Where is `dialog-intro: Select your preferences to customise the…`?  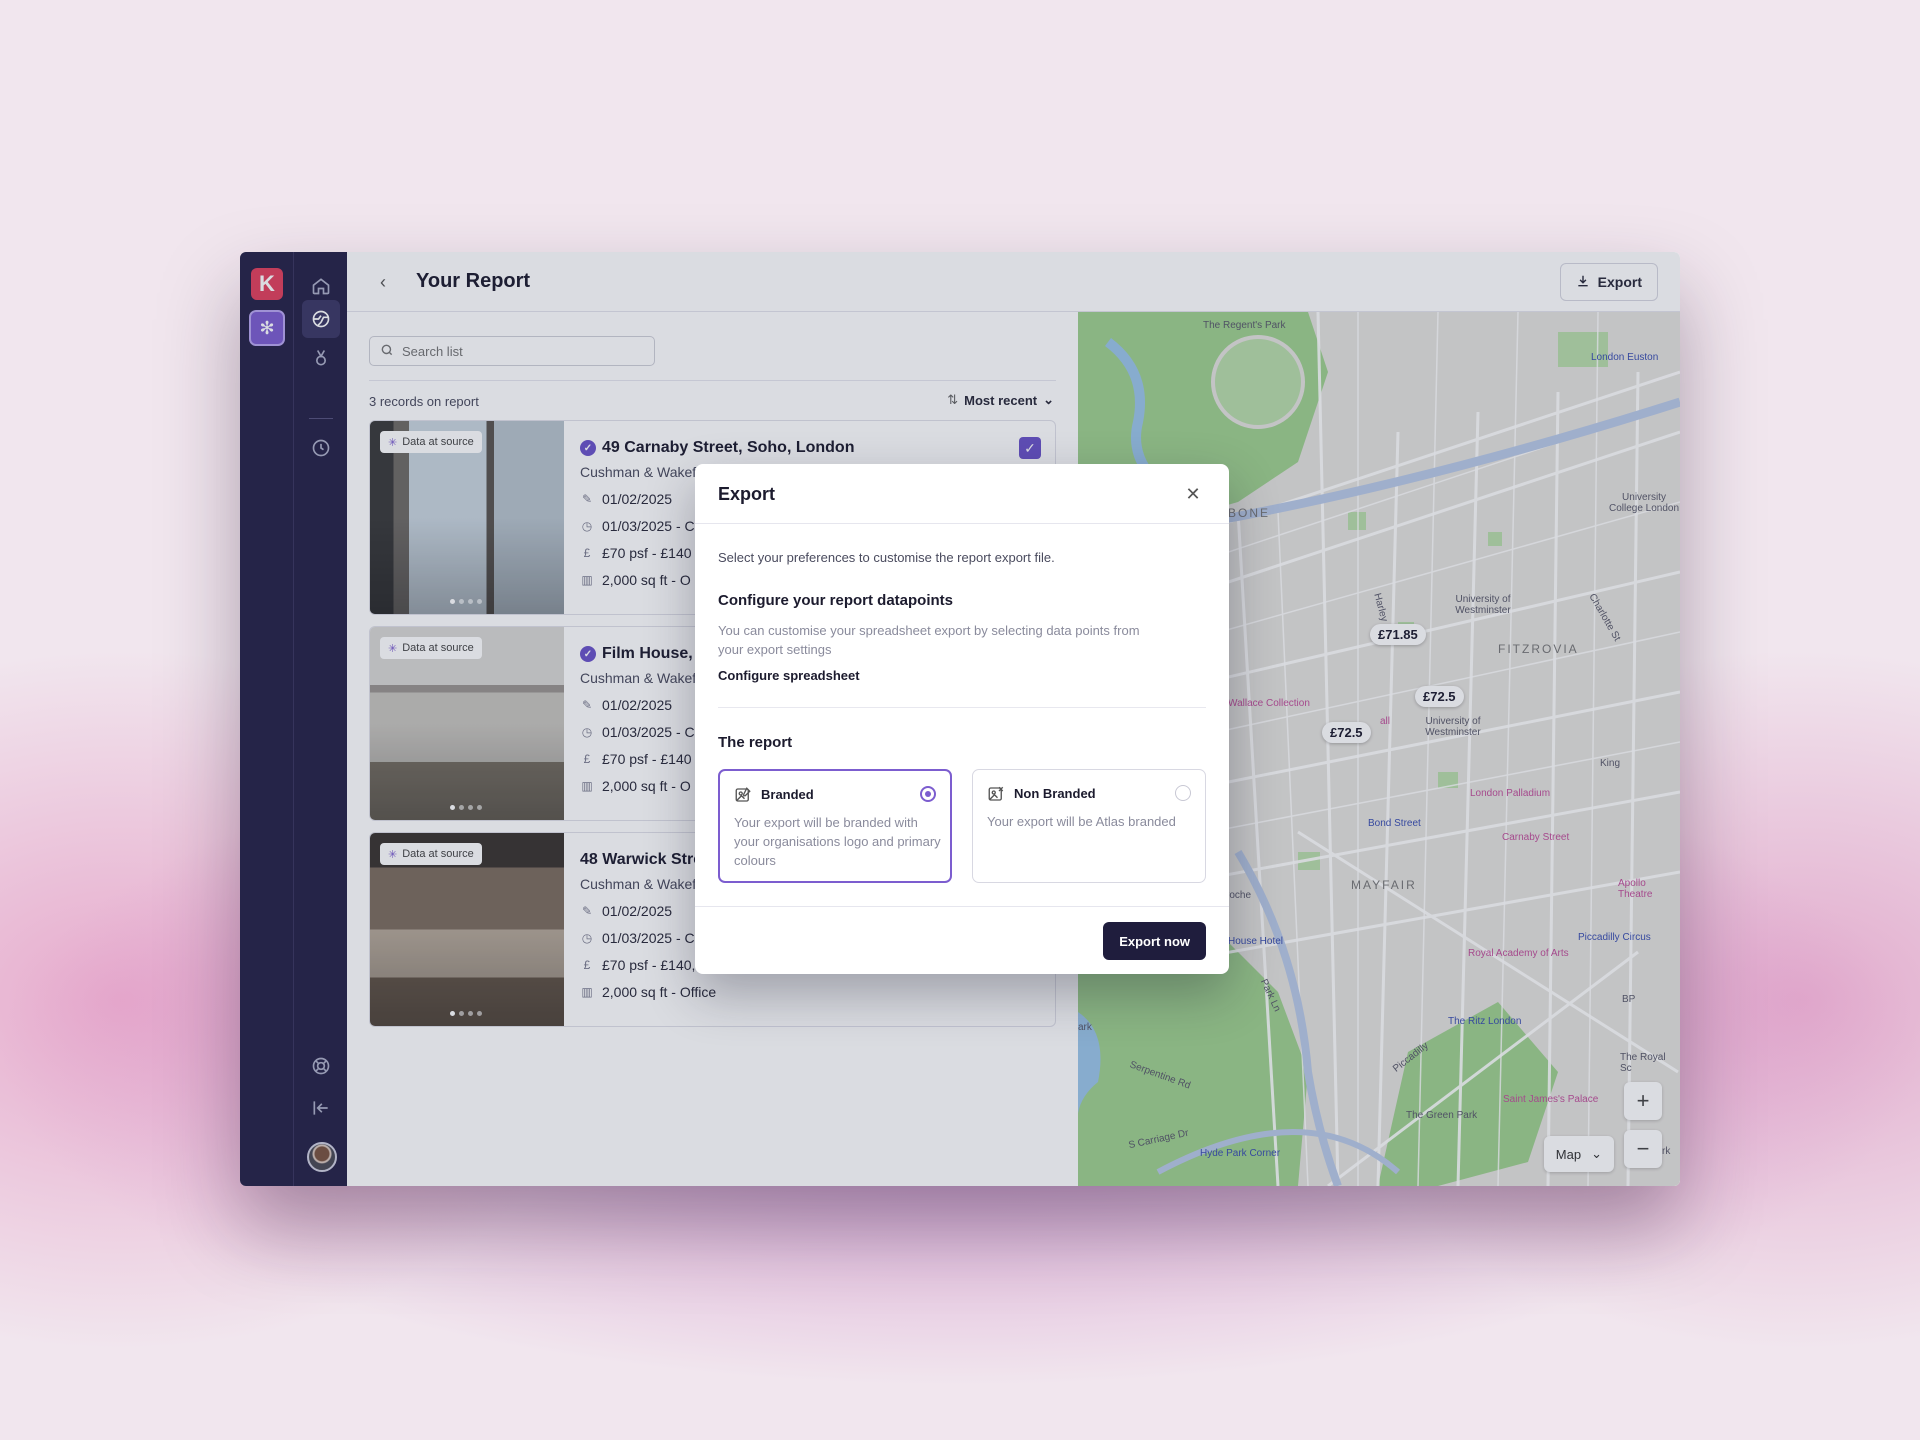 dialog-intro: Select your preferences to customise the… is located at coordinates (886, 557).